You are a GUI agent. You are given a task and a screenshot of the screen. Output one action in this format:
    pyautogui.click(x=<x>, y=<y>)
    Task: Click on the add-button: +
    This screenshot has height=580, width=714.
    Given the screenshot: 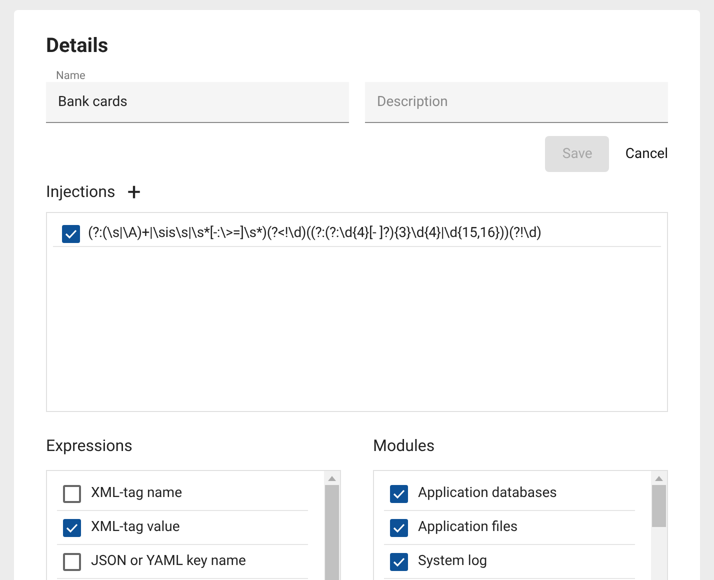 What is the action you would take?
    pyautogui.click(x=134, y=192)
    